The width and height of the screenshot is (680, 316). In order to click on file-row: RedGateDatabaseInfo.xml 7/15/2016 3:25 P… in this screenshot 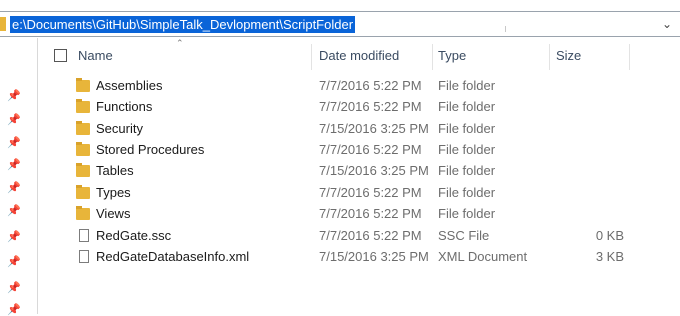, I will do `click(359, 257)`.